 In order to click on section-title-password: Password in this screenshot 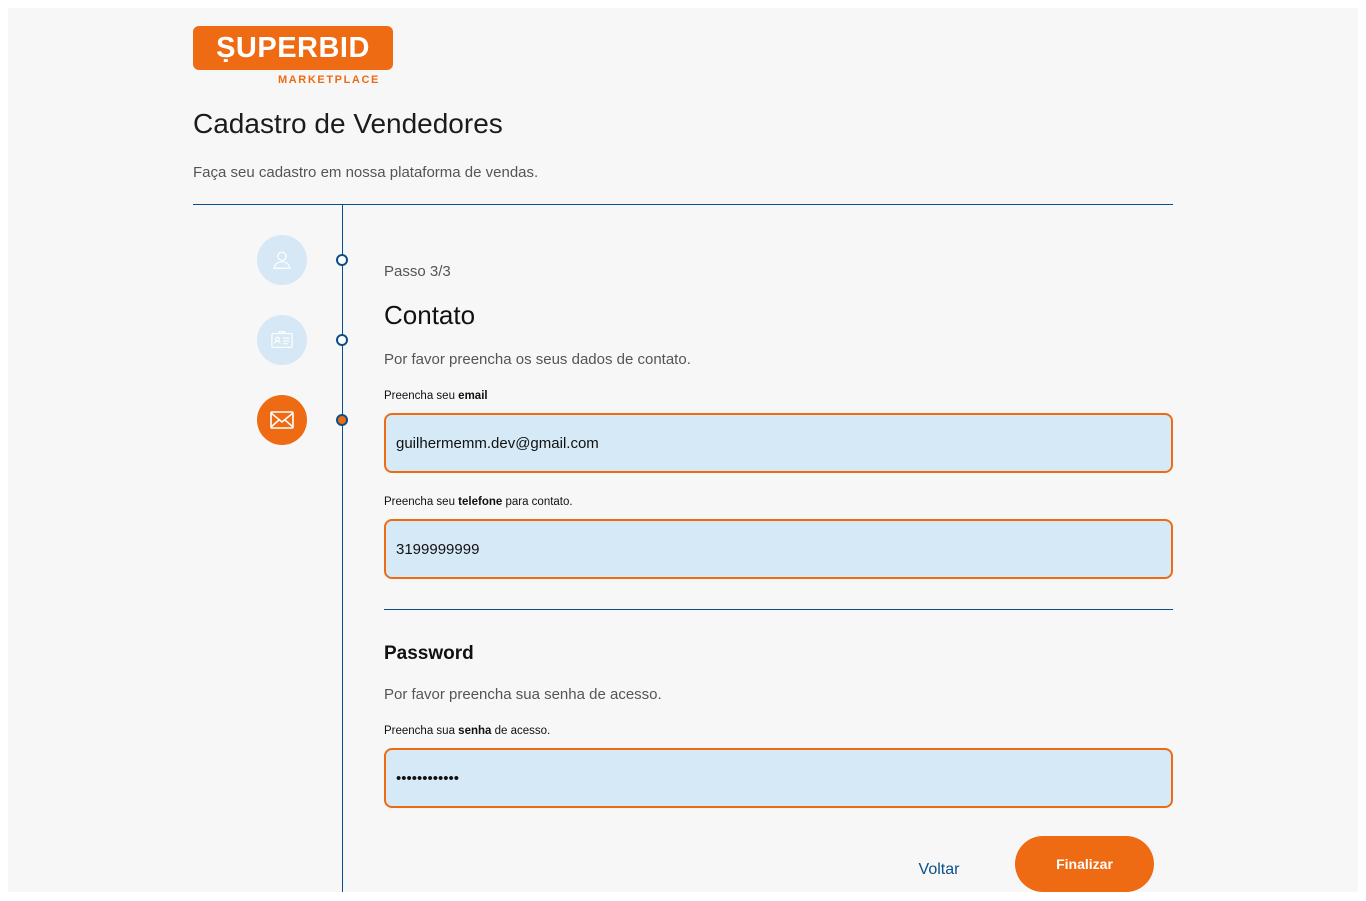, I will do `click(429, 653)`.